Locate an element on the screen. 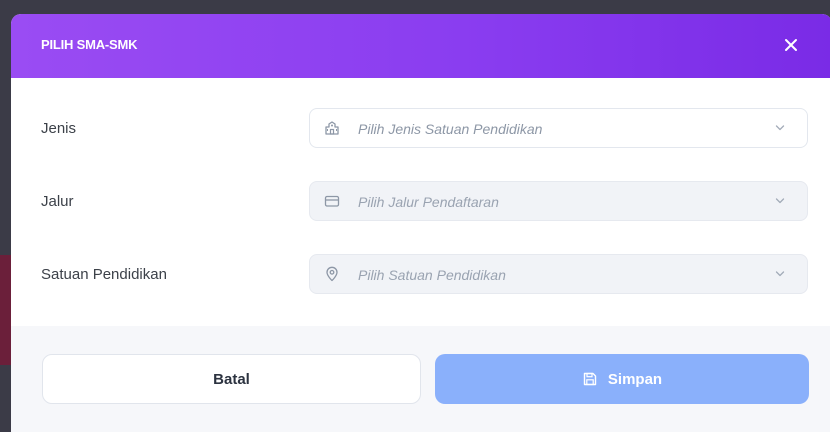 This screenshot has height=432, width=830. cancel-button: Batal is located at coordinates (231, 379).